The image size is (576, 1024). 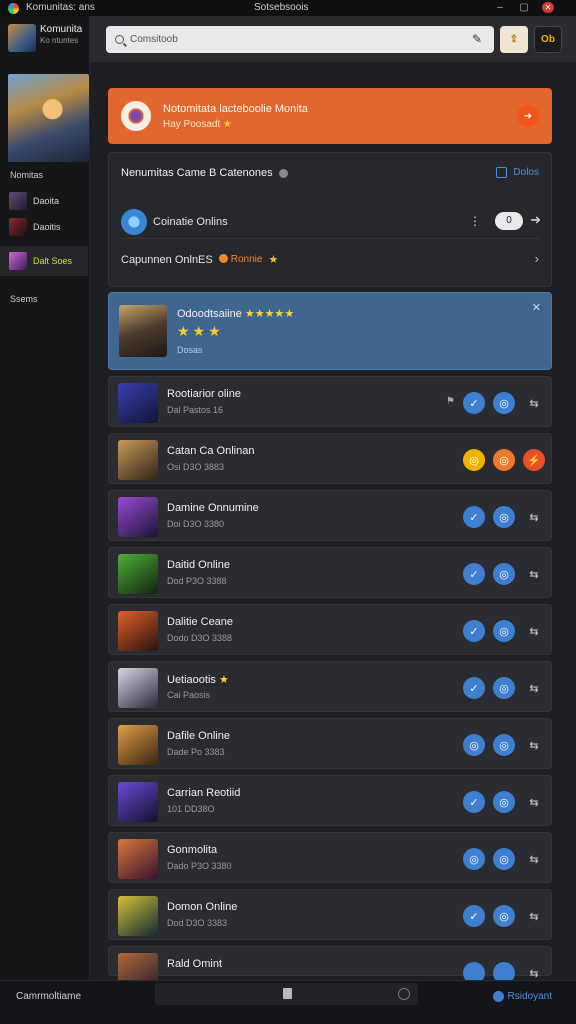 I want to click on game-name: Uetiaootis ★, so click(x=198, y=679).